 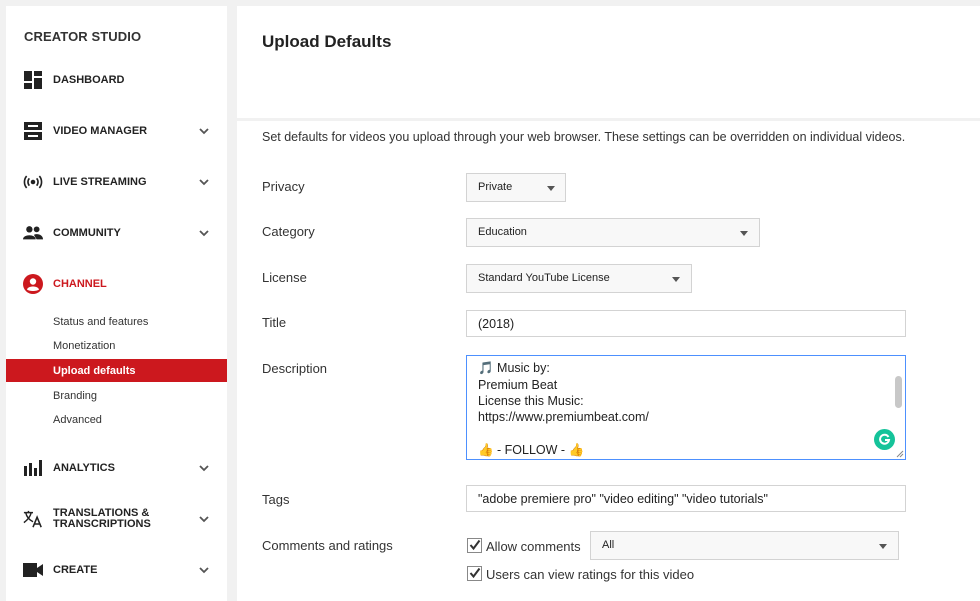 I want to click on sidebar-item-label: VIDEO MANAGER, so click(x=100, y=130).